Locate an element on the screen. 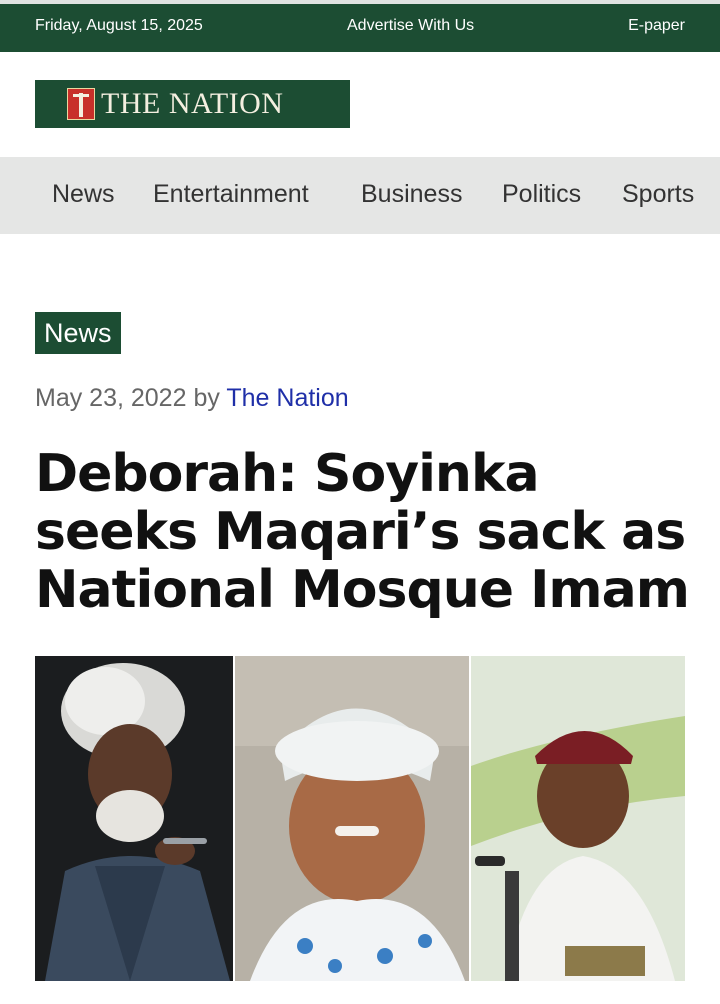  emblem-icon is located at coordinates (81, 104).